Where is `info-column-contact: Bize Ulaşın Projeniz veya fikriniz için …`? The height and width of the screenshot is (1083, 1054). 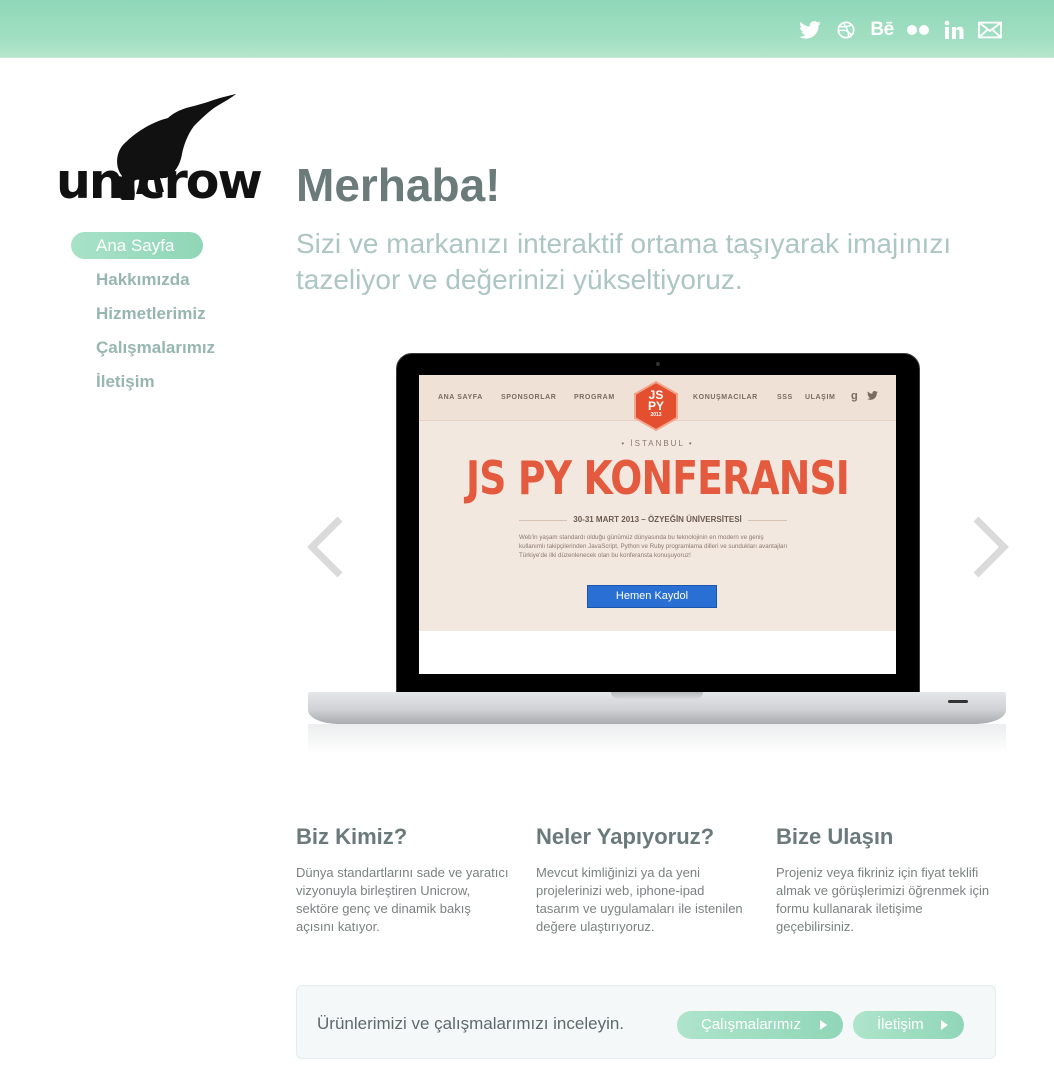 info-column-contact: Bize Ulaşın Projeniz veya fikriniz için … is located at coordinates (883, 880).